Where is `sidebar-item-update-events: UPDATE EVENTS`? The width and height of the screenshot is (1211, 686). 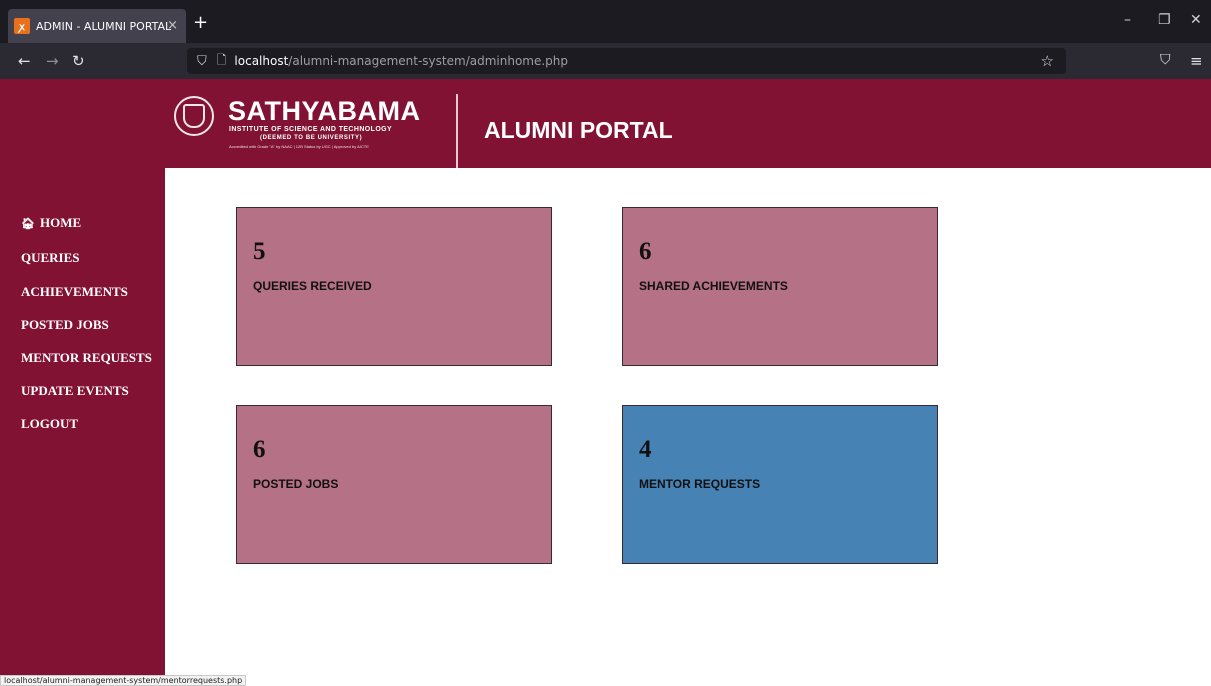
sidebar-item-update-events: UPDATE EVENTS is located at coordinates (75, 391).